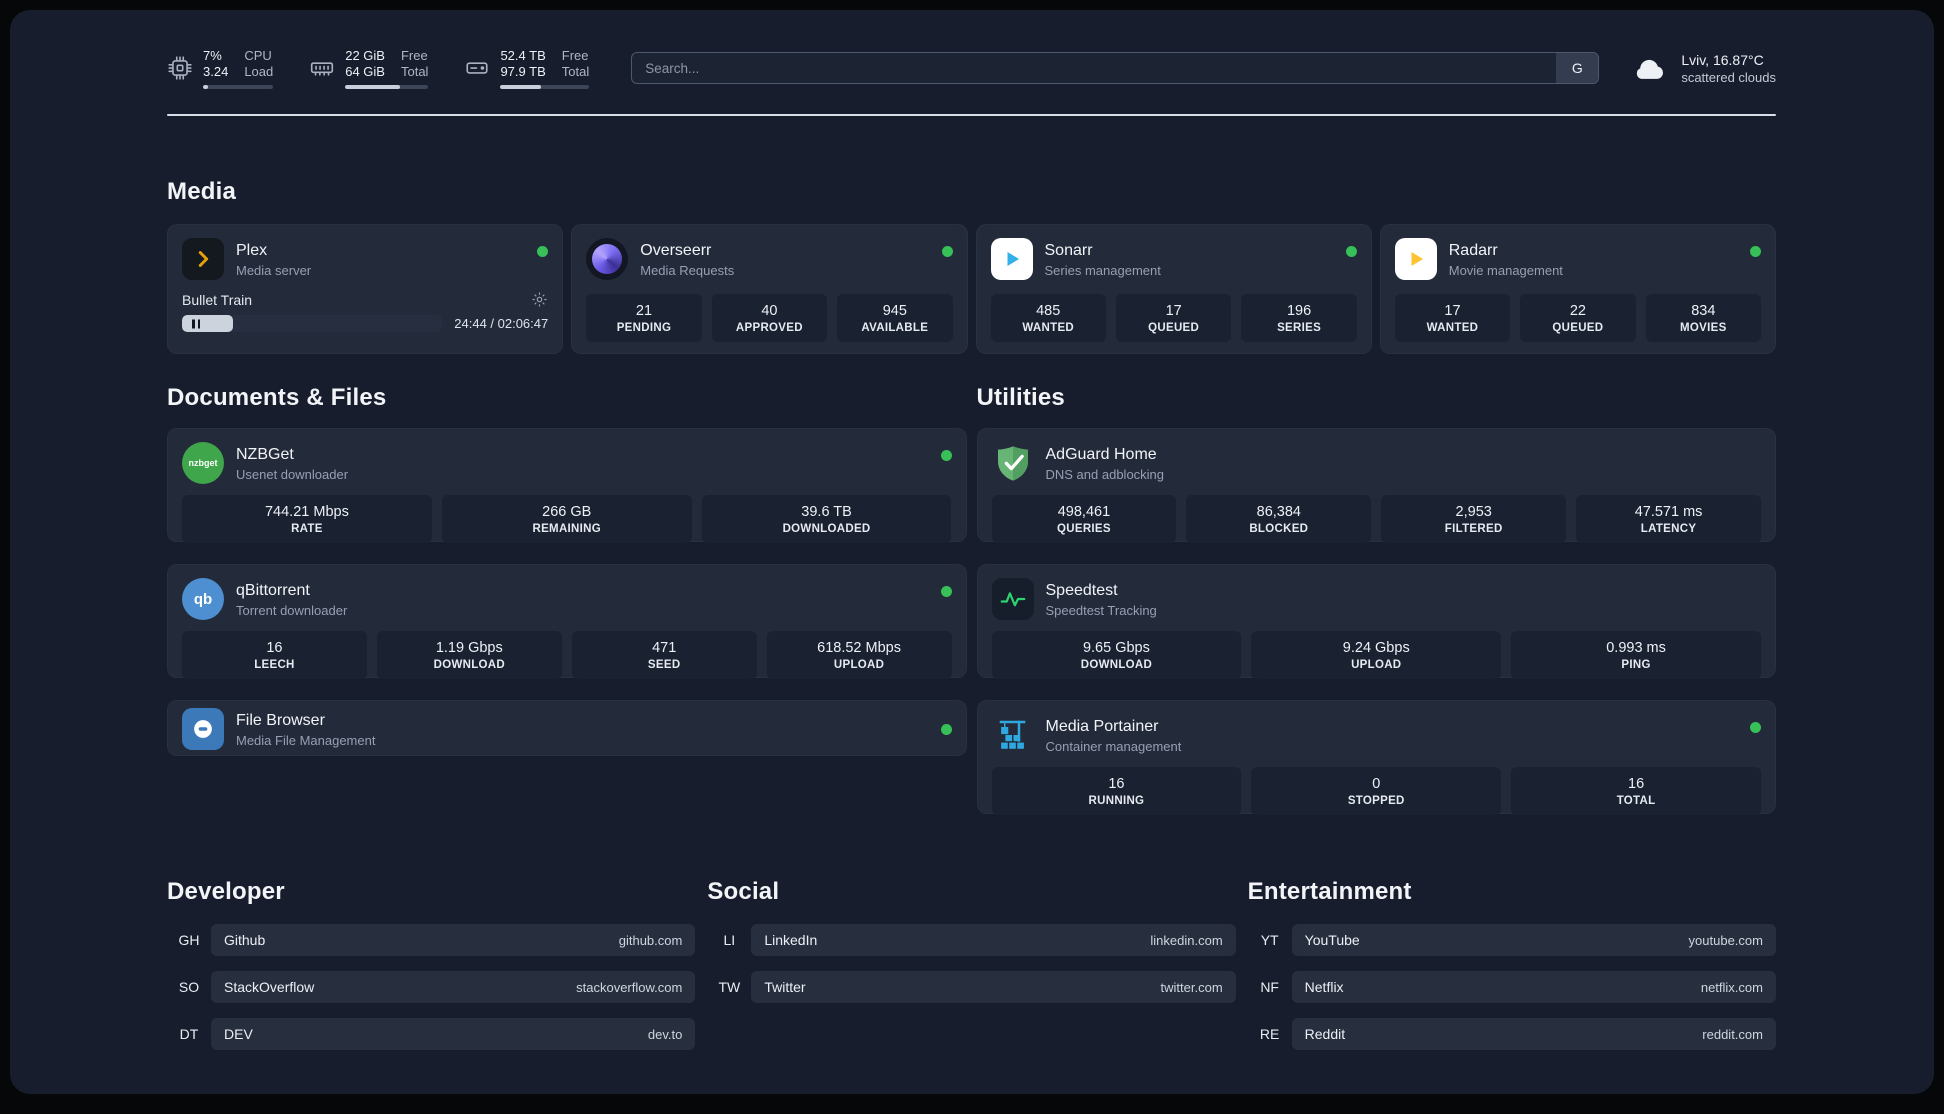 Image resolution: width=1944 pixels, height=1114 pixels. What do you see at coordinates (501, 323) in the screenshot?
I see `playback-time: 24:44 / 02:06:47` at bounding box center [501, 323].